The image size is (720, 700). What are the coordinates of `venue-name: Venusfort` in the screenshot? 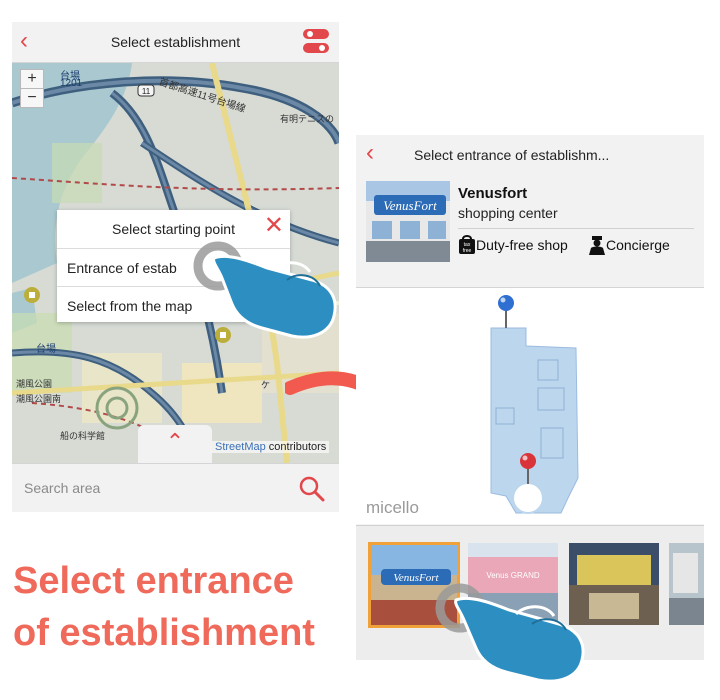 It's located at (493, 193).